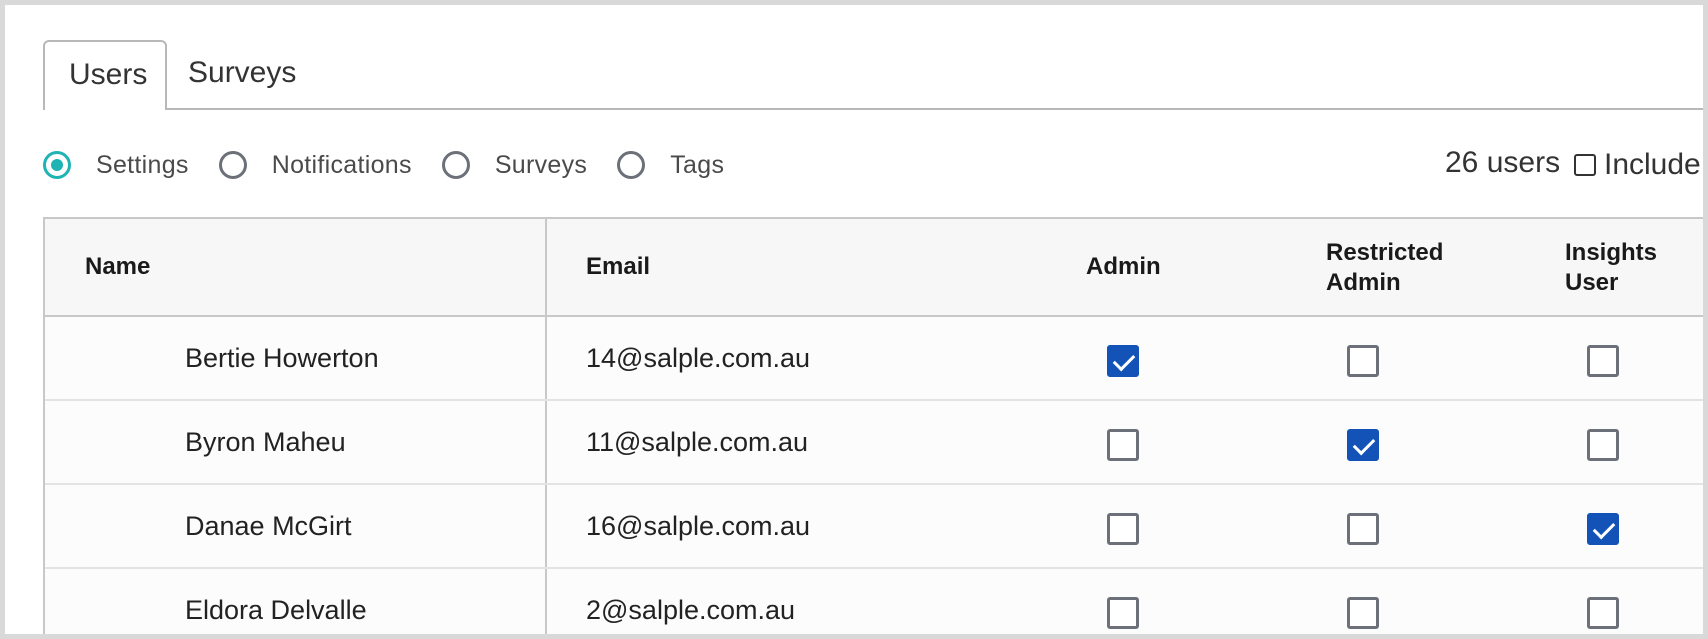  Describe the element at coordinates (276, 610) in the screenshot. I see `user-name: Eldora Delvalle` at that location.